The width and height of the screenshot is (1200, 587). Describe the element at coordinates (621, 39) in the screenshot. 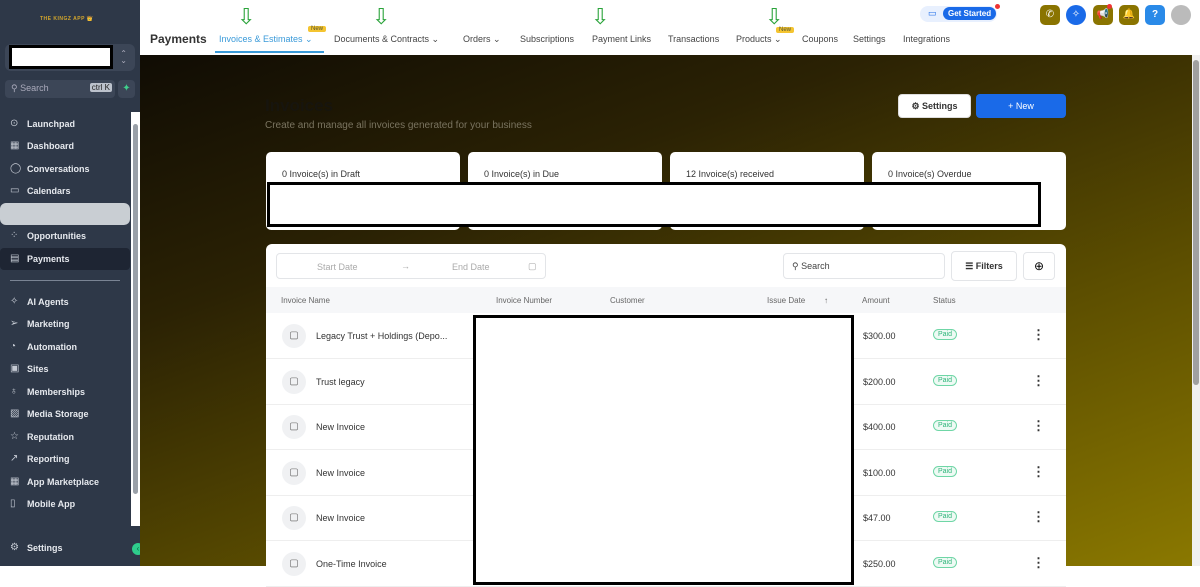

I see `tab-payment-links: Payment Links` at that location.